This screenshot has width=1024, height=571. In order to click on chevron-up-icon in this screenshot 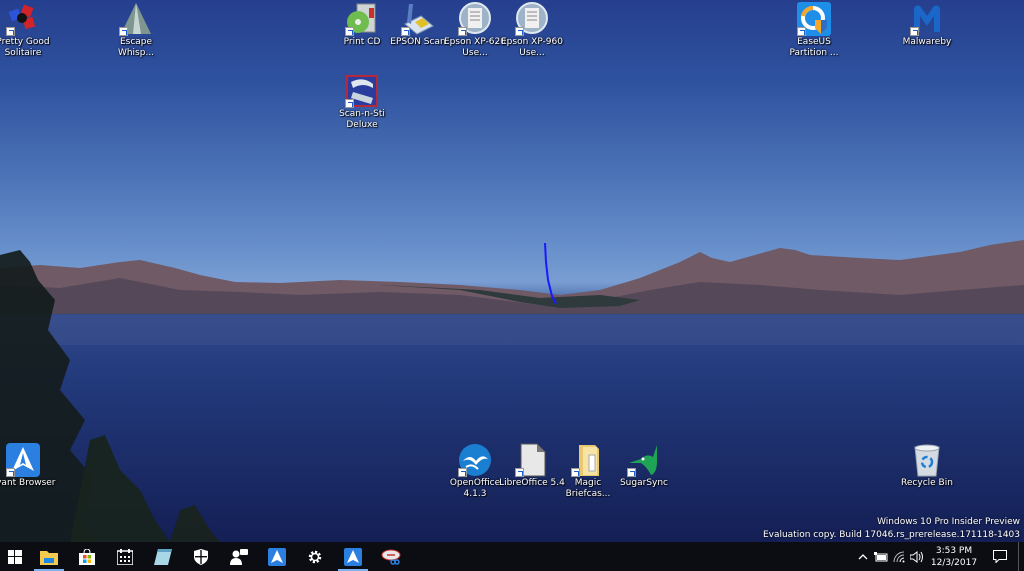, I will do `click(863, 556)`.